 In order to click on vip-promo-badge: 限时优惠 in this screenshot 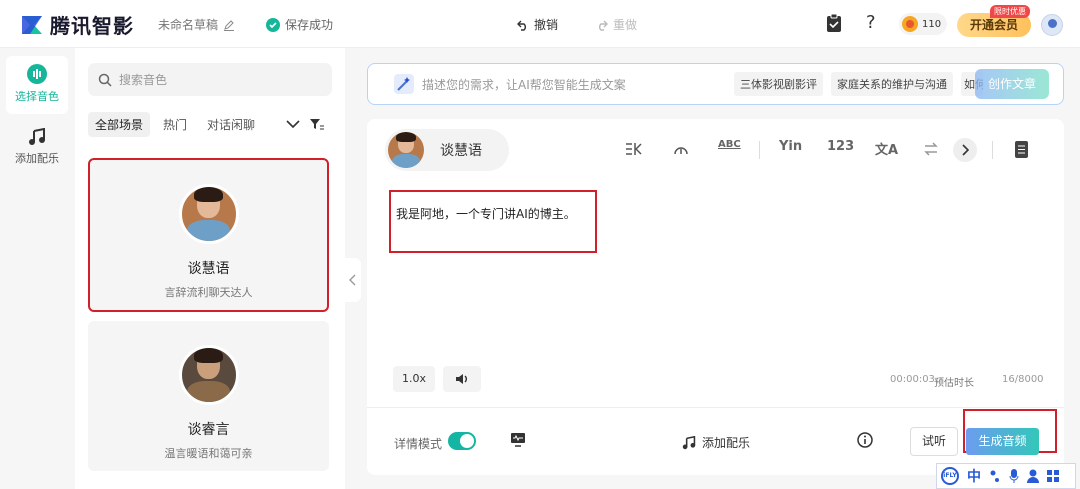, I will do `click(1010, 11)`.